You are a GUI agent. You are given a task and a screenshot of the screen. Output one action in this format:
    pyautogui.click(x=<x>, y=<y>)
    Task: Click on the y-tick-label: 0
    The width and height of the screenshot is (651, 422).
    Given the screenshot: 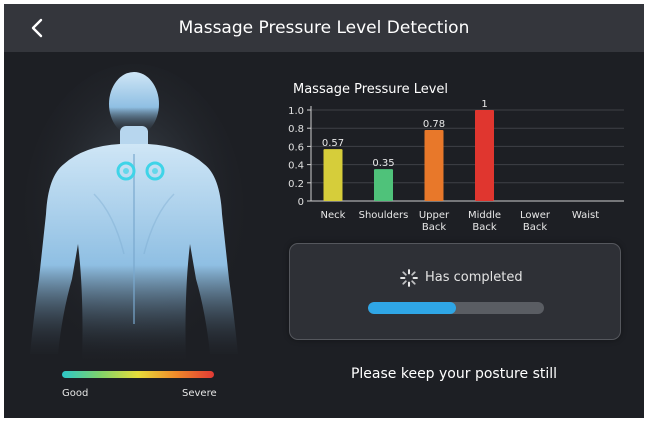 What is the action you would take?
    pyautogui.click(x=301, y=202)
    